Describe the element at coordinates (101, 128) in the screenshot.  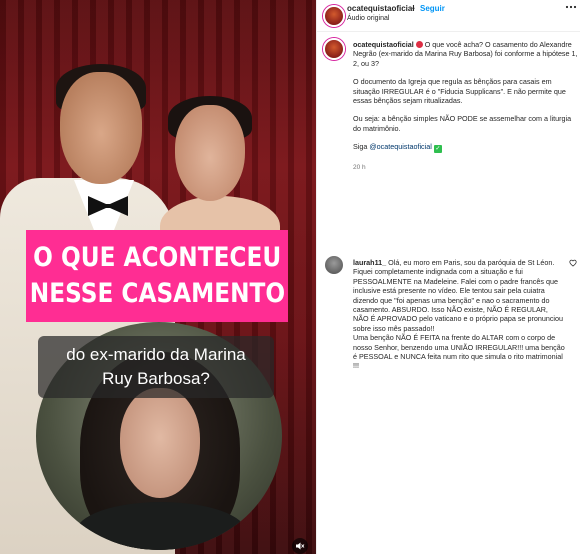
I see `groom-face` at that location.